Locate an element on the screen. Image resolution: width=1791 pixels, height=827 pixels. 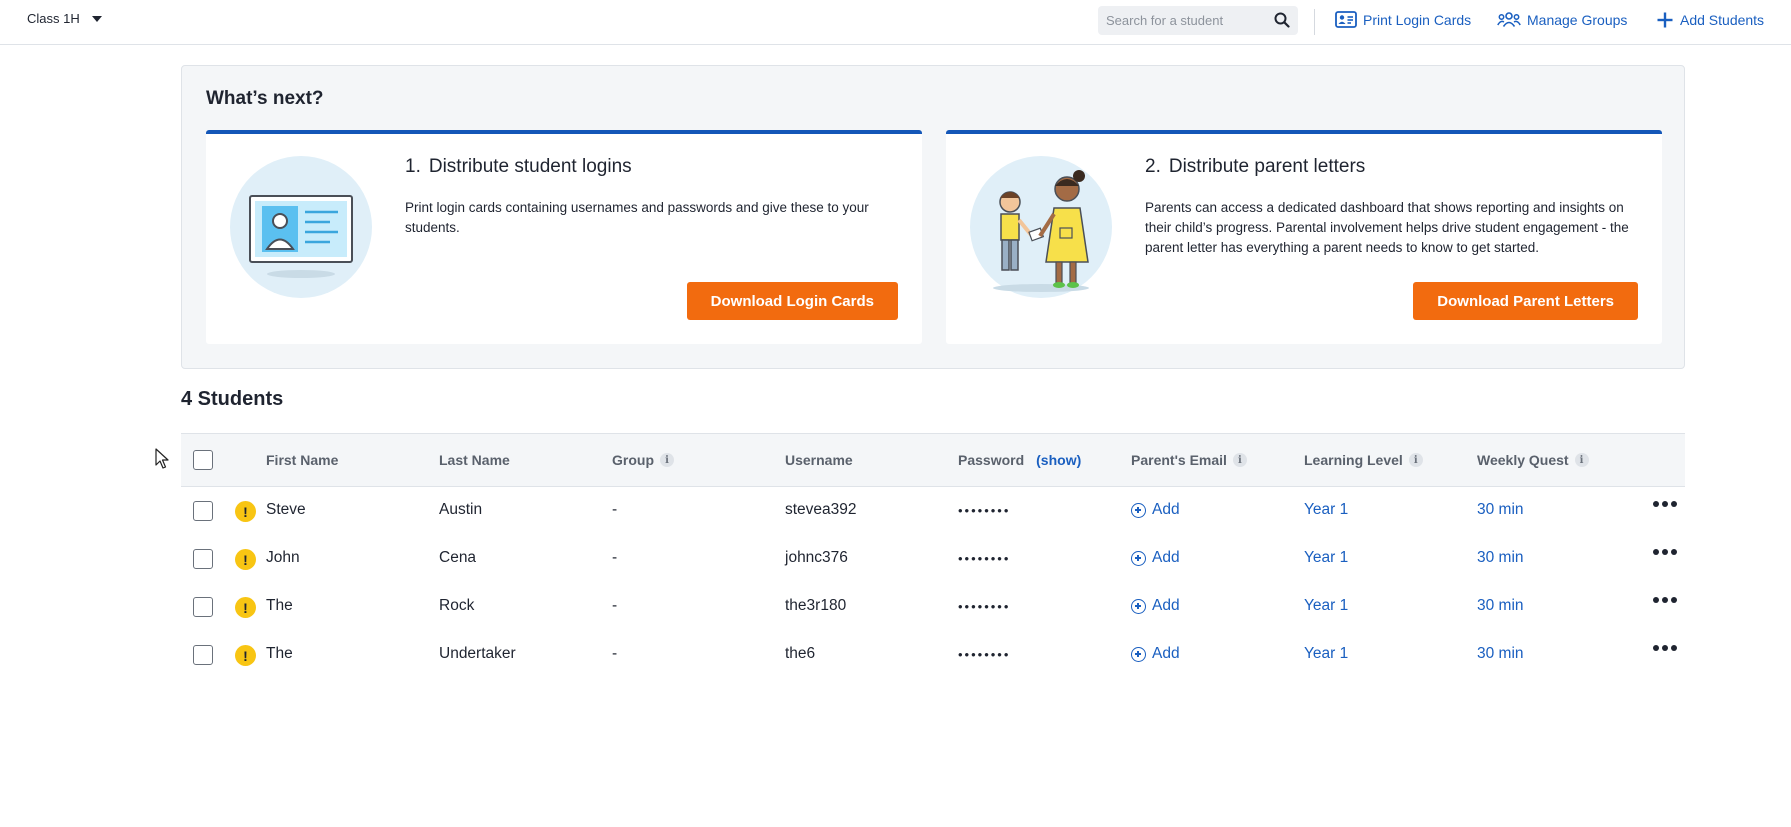
whats-next-title: What’s next? is located at coordinates (265, 98).